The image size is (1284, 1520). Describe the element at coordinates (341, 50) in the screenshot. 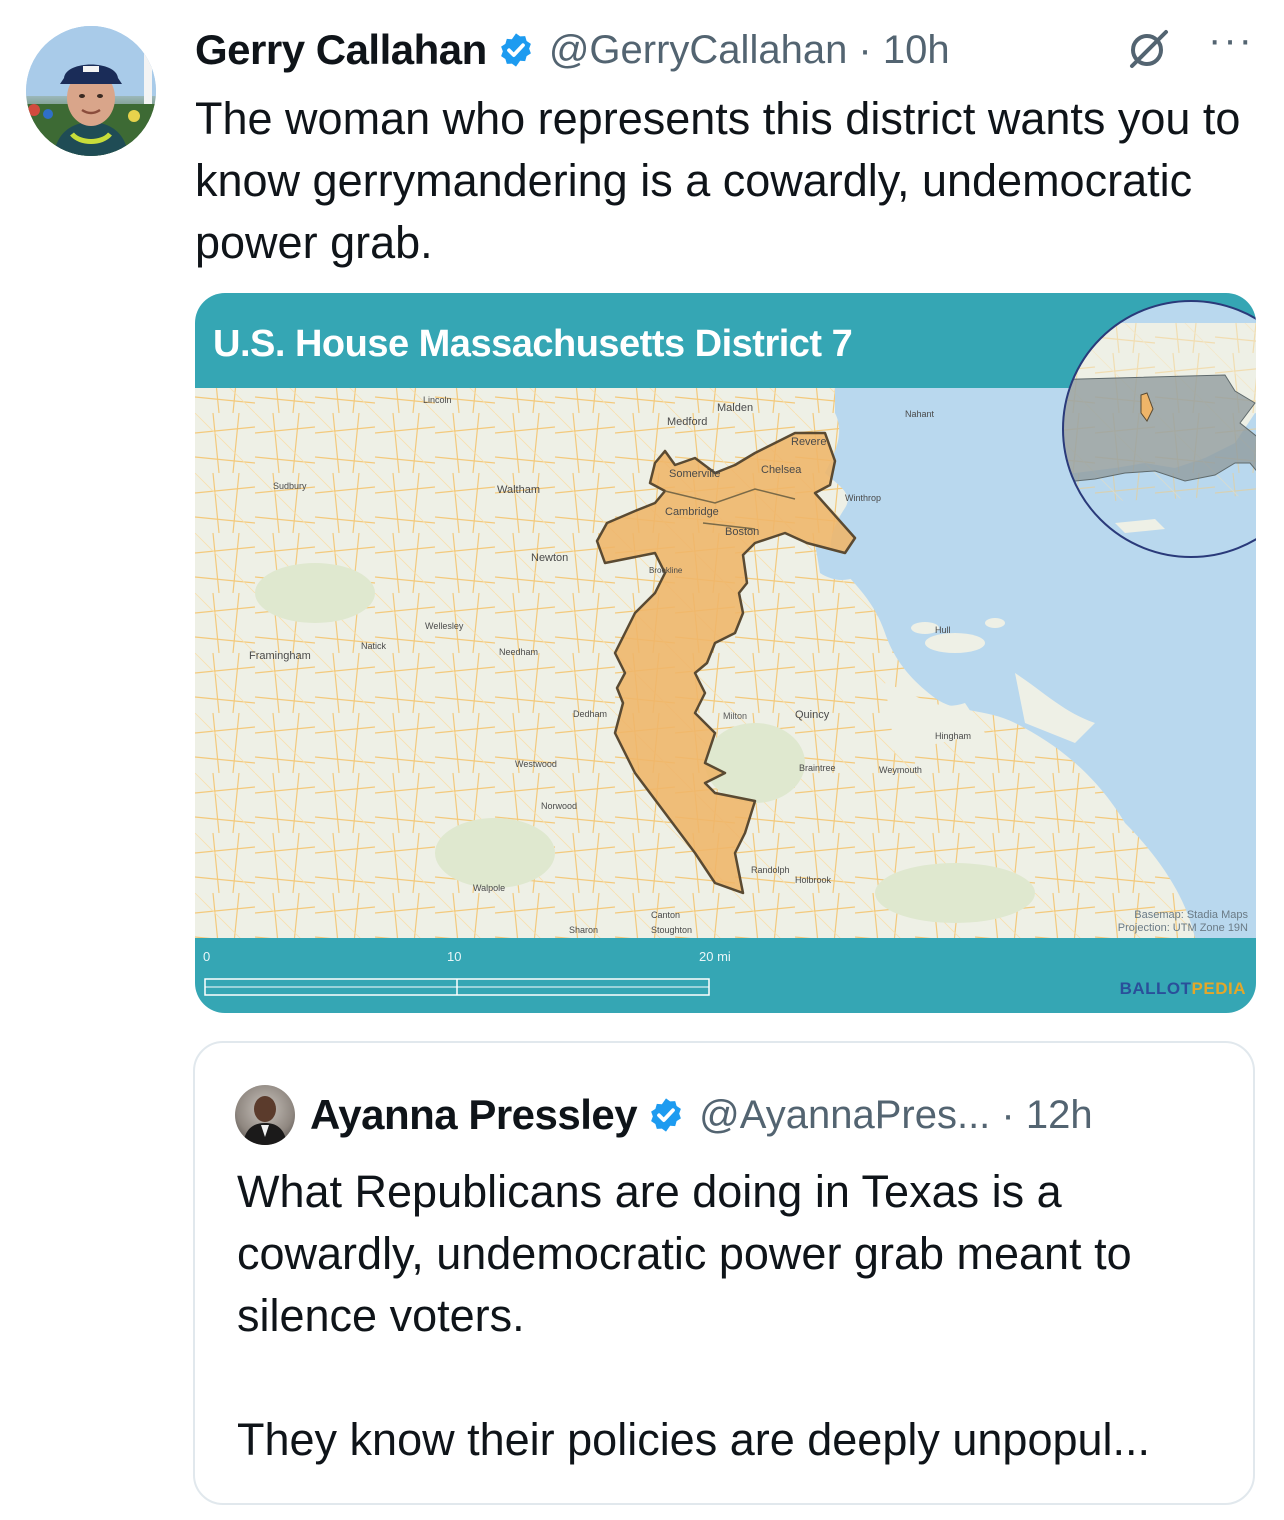

I see `author-name: Gerry Callahan` at that location.